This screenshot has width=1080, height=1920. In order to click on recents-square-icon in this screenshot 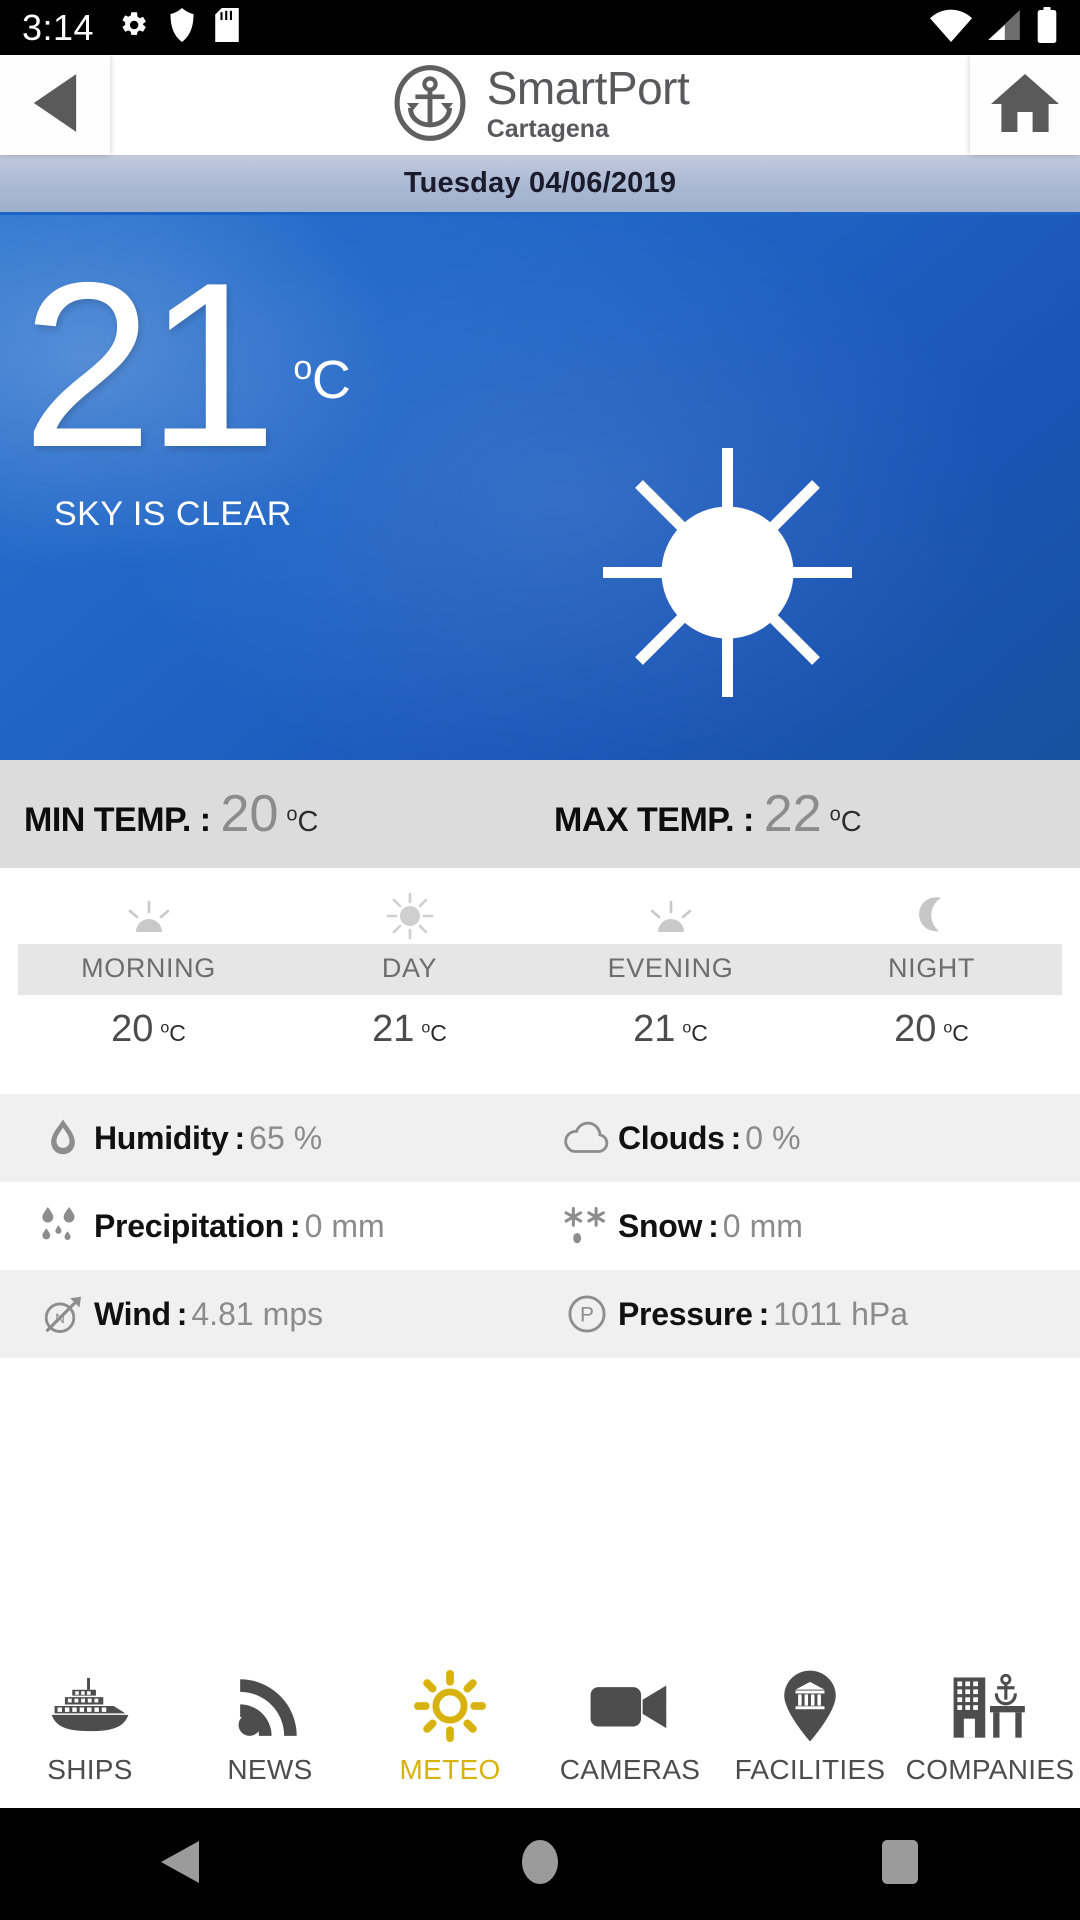, I will do `click(900, 1864)`.